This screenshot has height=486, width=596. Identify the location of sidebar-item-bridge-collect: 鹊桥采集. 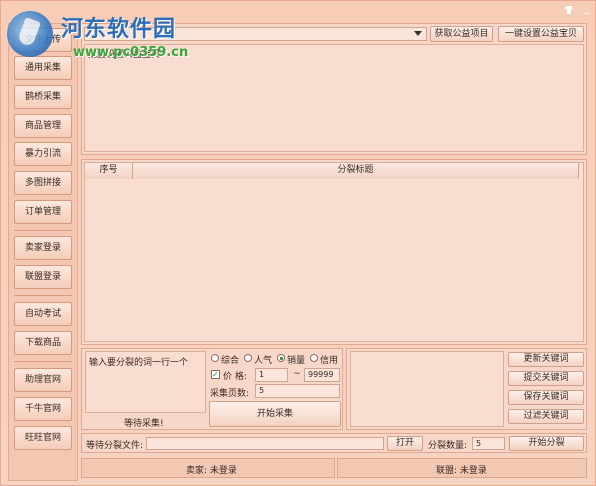
(43, 97).